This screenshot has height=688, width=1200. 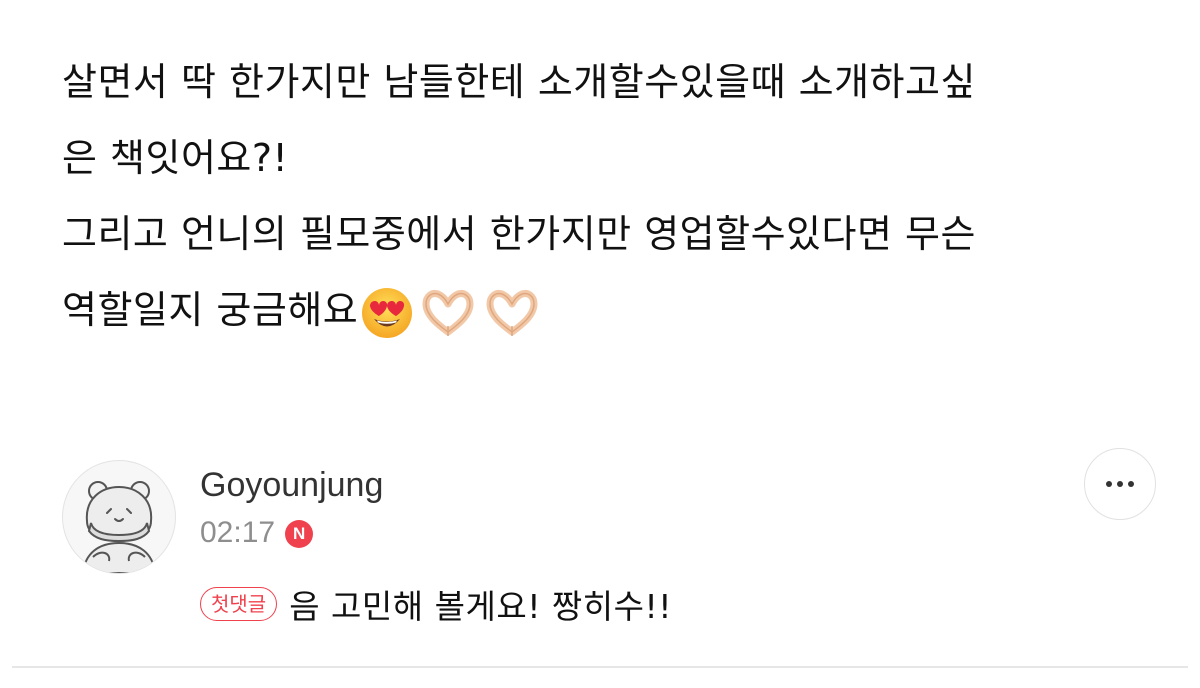 I want to click on emoji-row, so click(x=451, y=313).